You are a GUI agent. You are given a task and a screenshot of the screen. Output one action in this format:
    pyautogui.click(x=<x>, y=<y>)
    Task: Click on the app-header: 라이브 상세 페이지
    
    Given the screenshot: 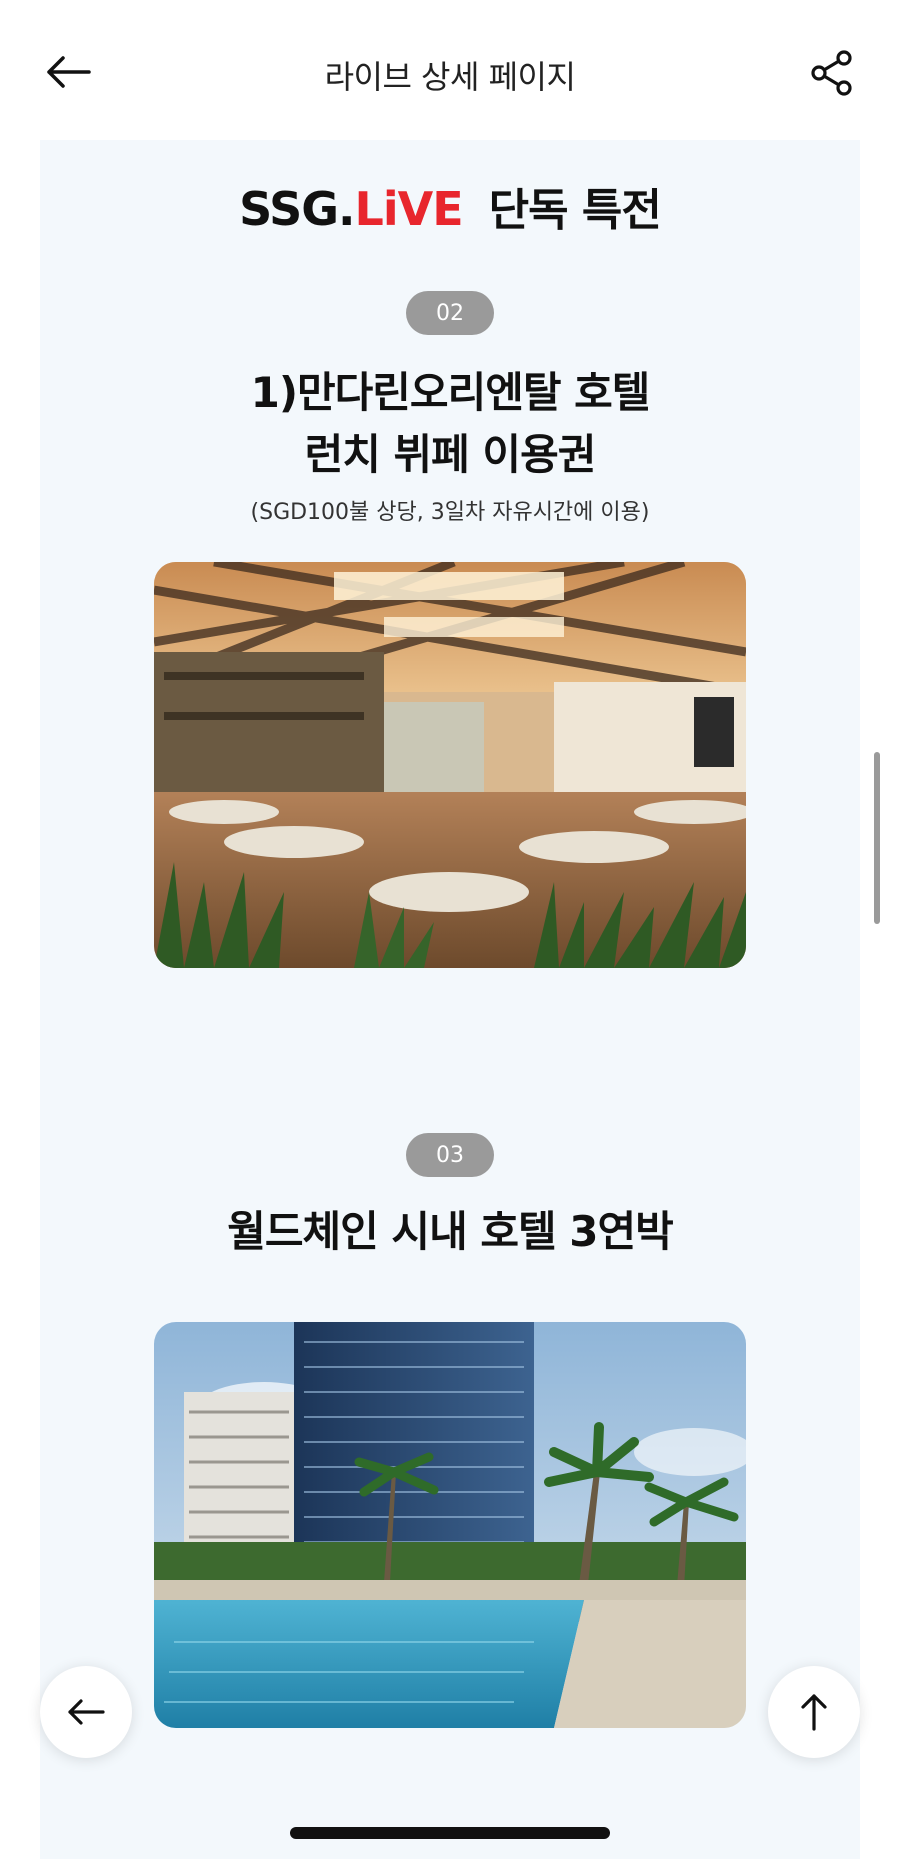 What is the action you would take?
    pyautogui.click(x=450, y=70)
    